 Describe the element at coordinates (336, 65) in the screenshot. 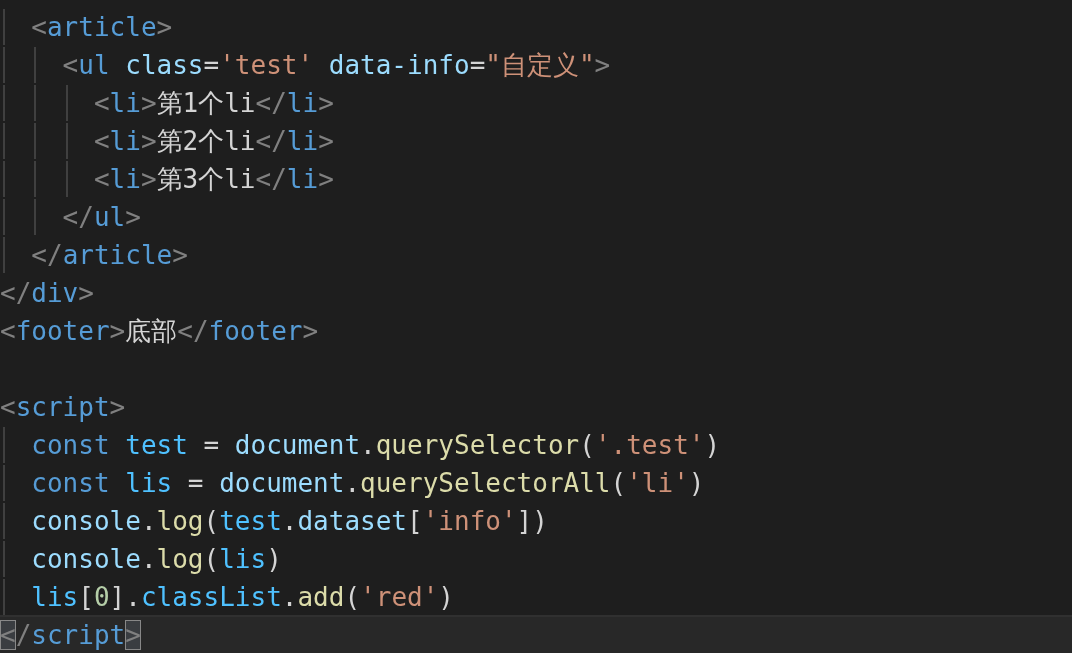

I see `code-line: <ul class='test' data-info="自定义">` at that location.